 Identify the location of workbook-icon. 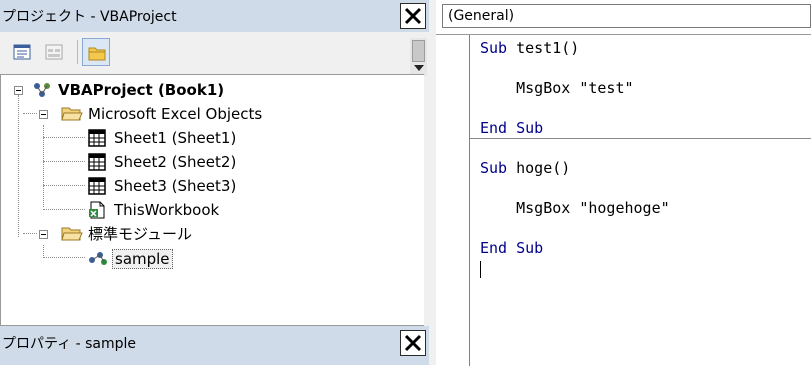
(97, 210).